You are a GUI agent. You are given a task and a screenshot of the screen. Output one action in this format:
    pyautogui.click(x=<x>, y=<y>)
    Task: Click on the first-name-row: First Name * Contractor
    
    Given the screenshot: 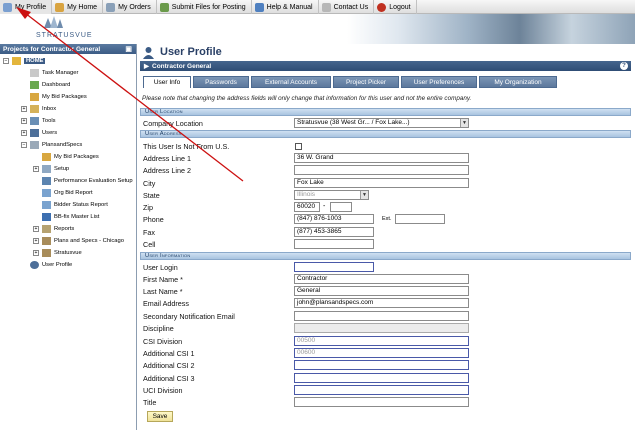 What is the action you would take?
    pyautogui.click(x=386, y=280)
    